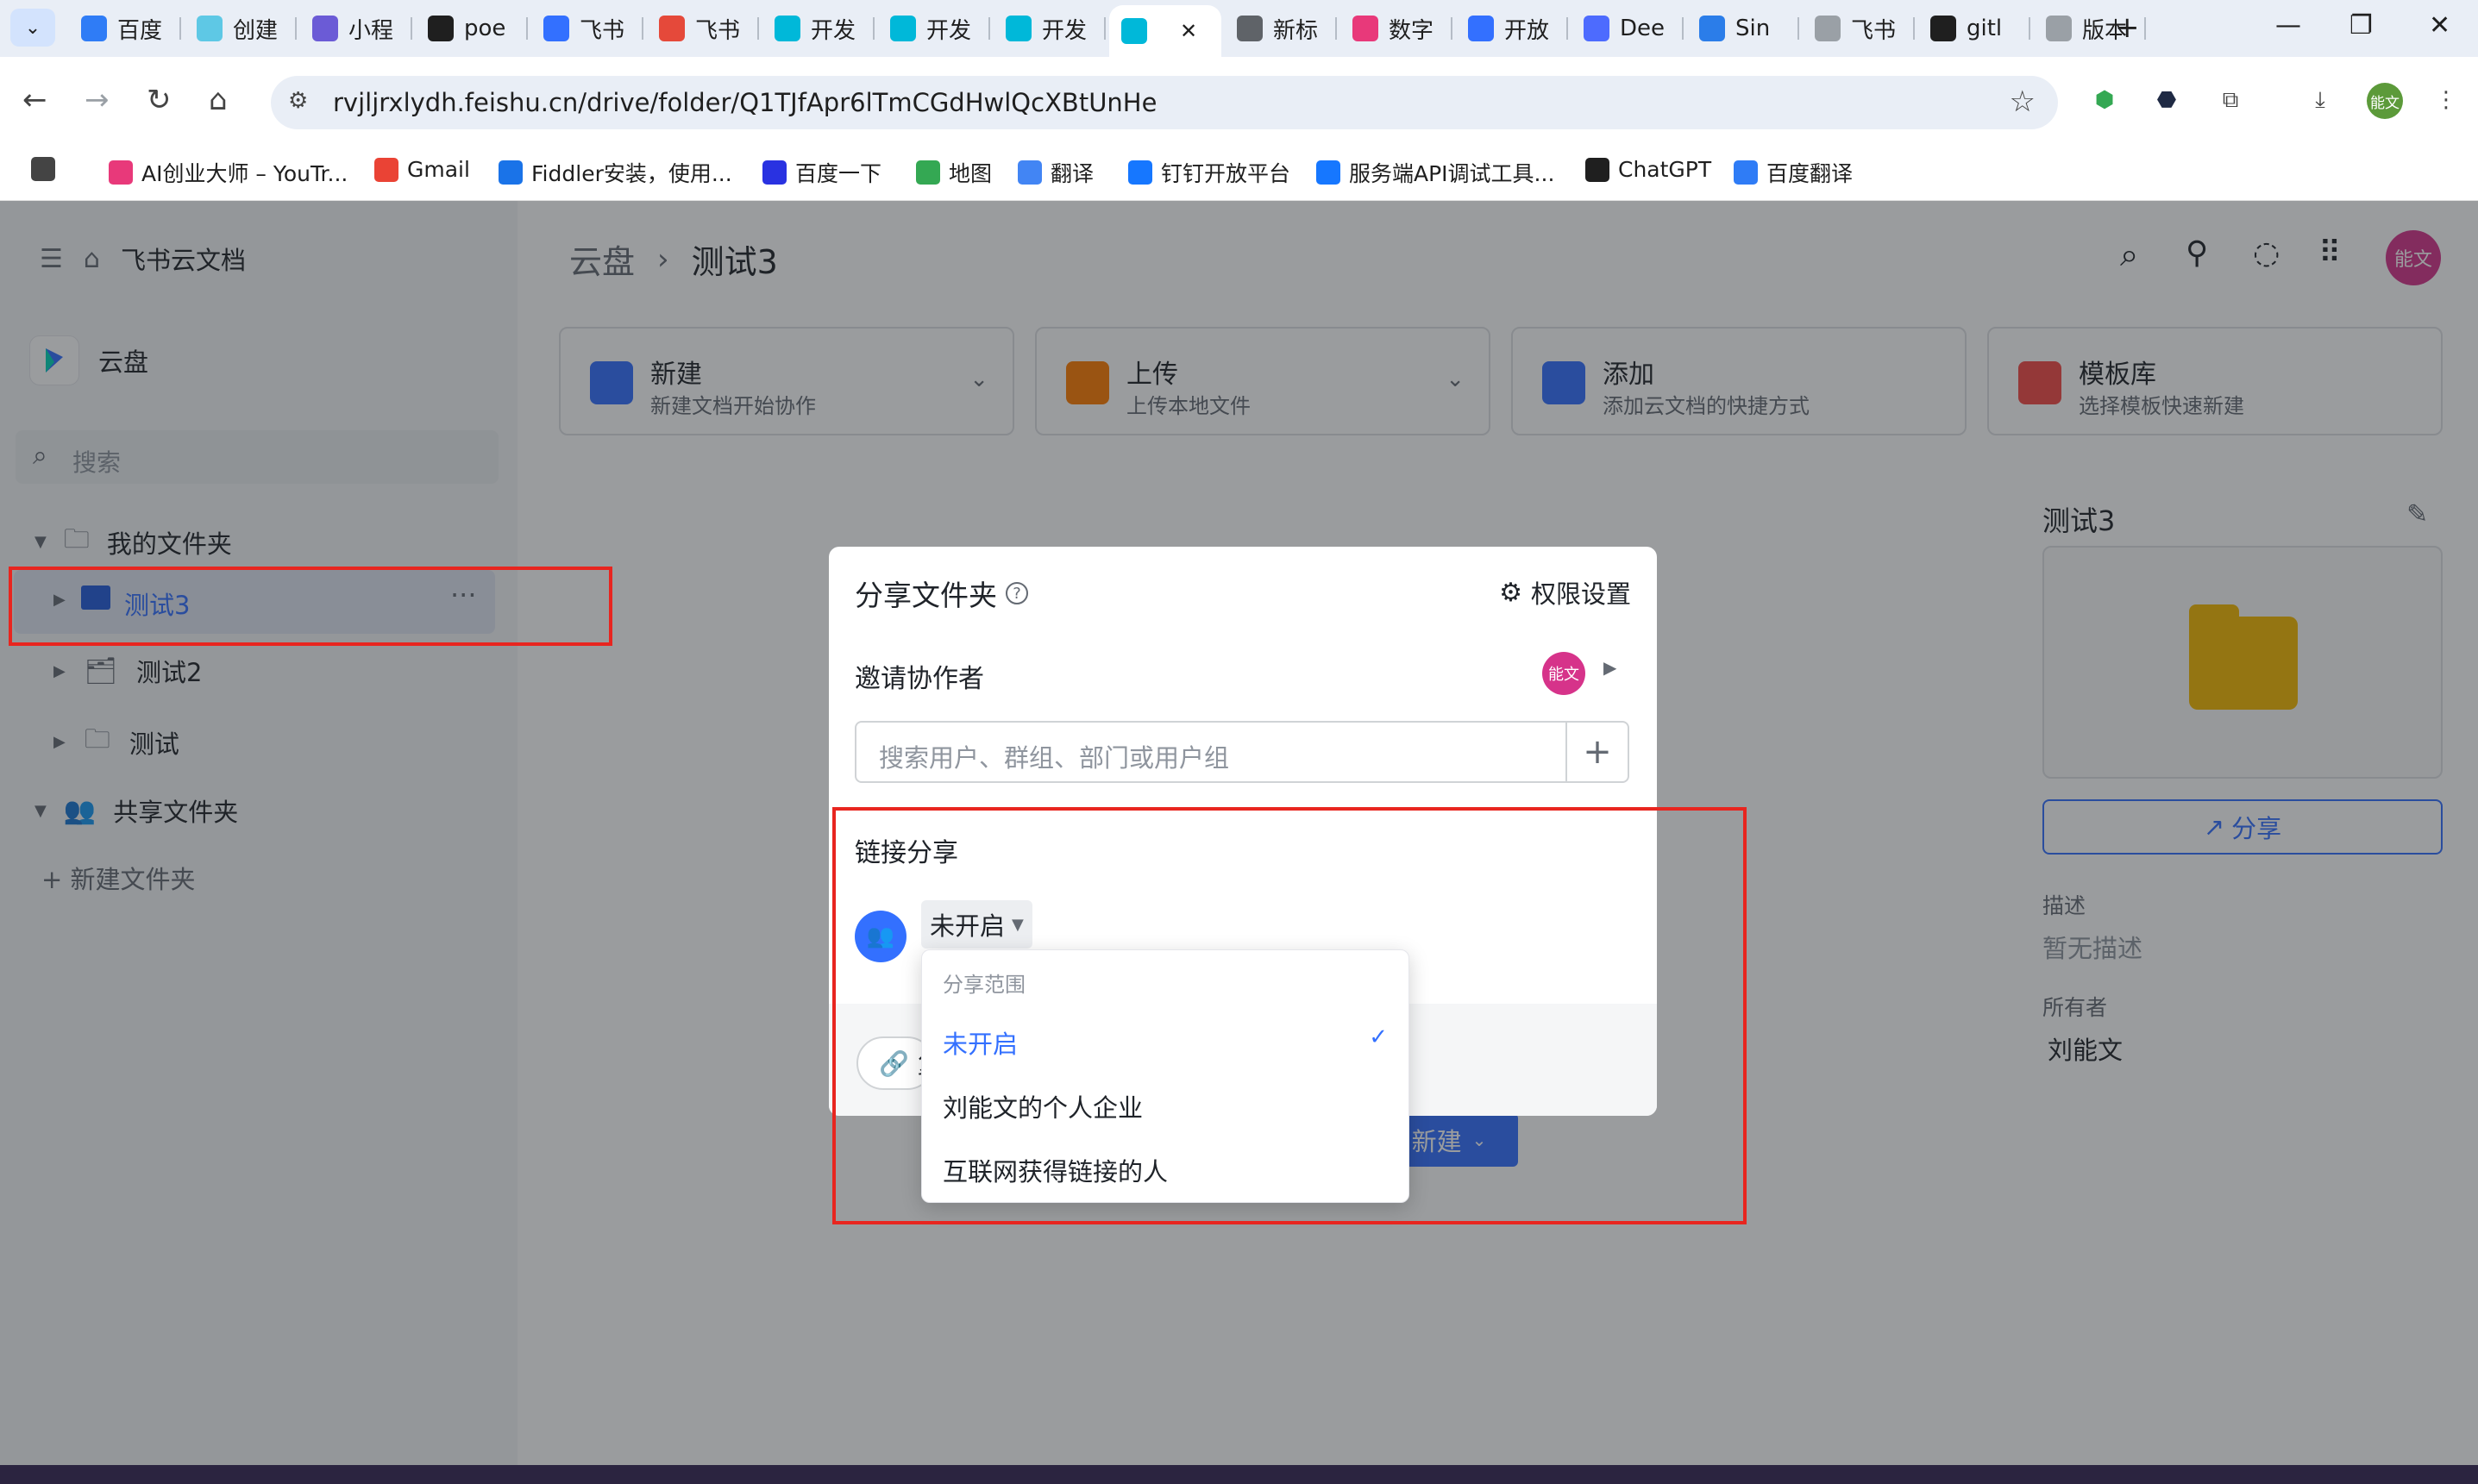 Image resolution: width=2478 pixels, height=1484 pixels. Describe the element at coordinates (210, 28) in the screenshot. I see `react-icon` at that location.